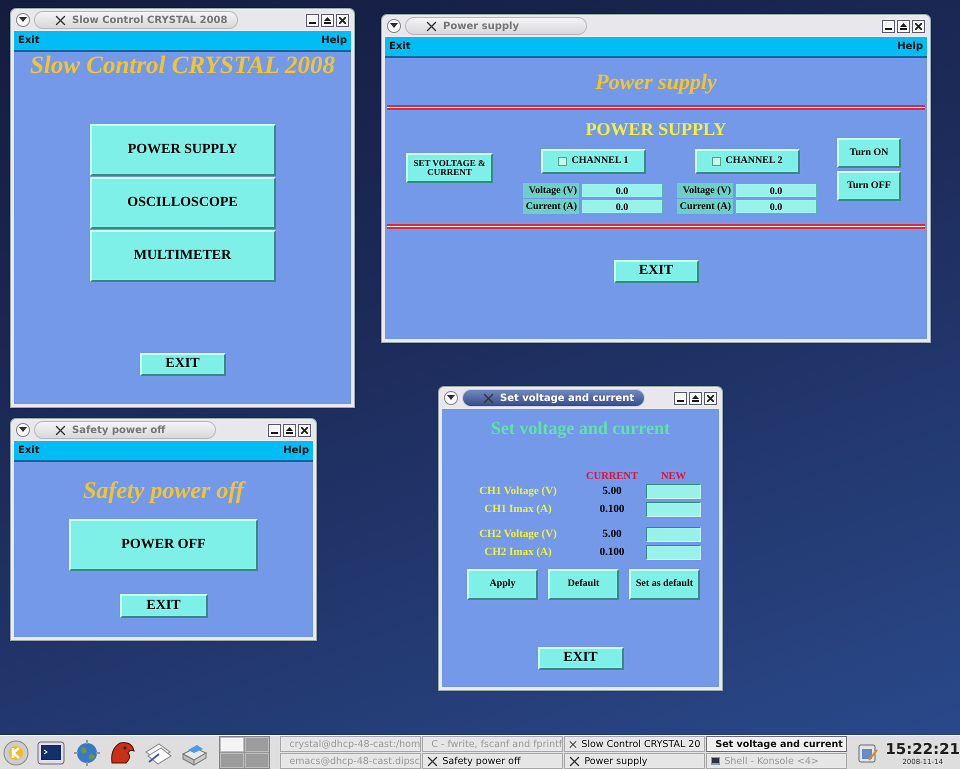 Image resolution: width=960 pixels, height=769 pixels. What do you see at coordinates (583, 584) in the screenshot?
I see `action-button: Default` at bounding box center [583, 584].